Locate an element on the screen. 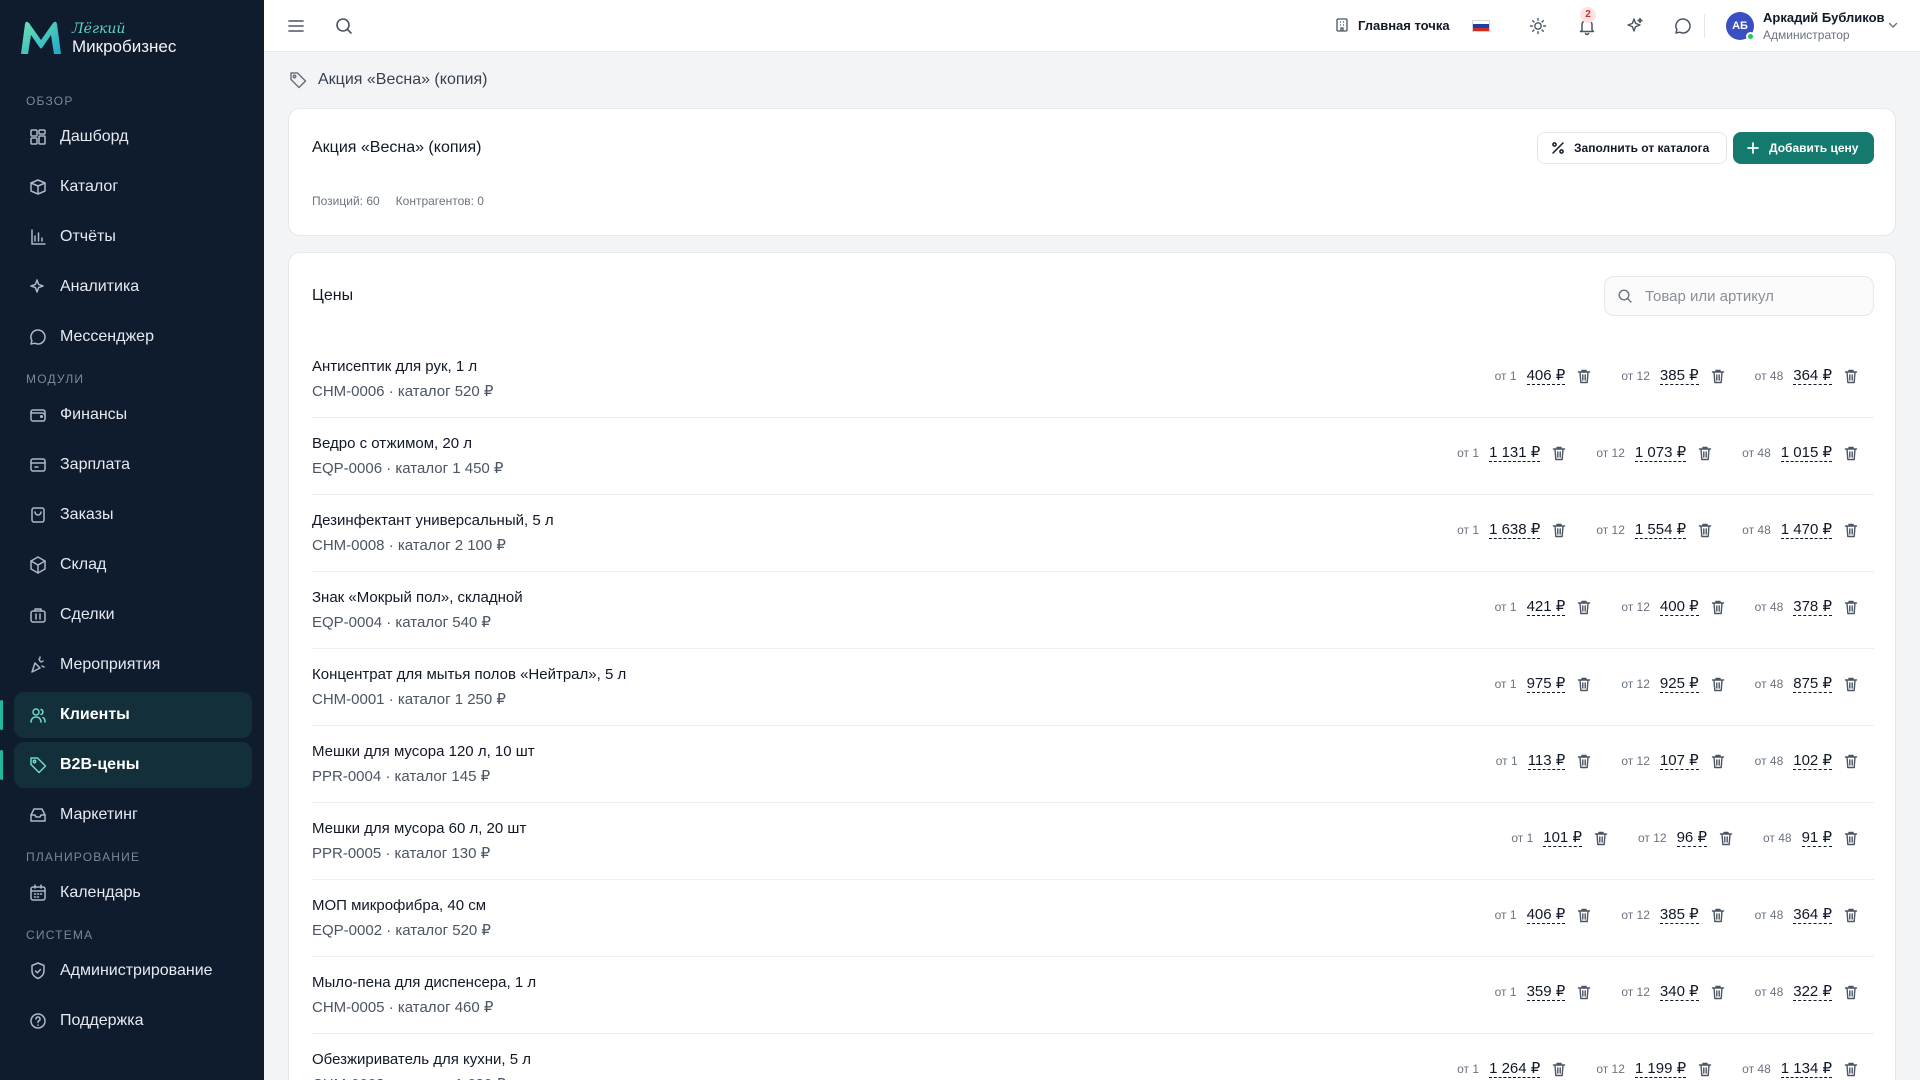 Image resolution: width=1920 pixels, height=1080 pixels. sidebar-item-calendar: Календарь is located at coordinates (133, 893).